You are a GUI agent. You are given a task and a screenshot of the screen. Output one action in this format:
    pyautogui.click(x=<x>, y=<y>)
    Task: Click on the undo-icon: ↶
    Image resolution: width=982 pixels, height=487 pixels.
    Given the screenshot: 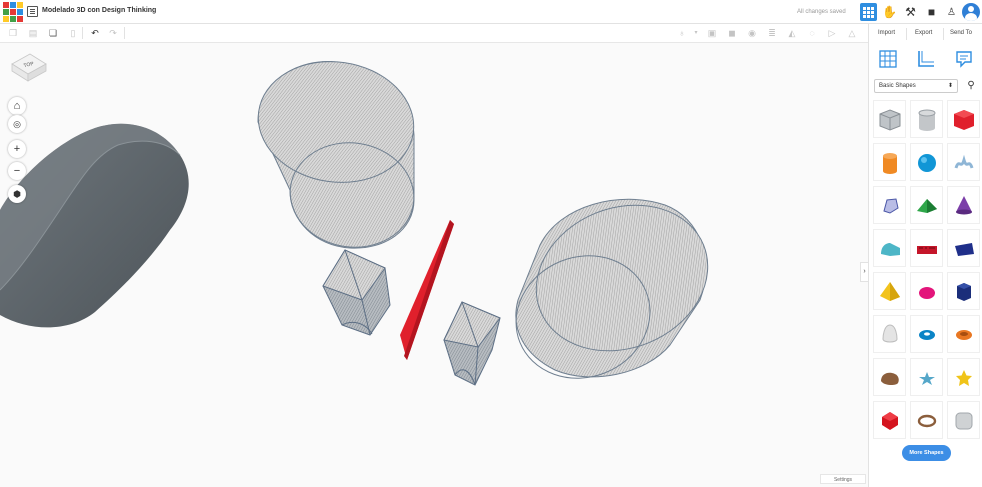 What is the action you would take?
    pyautogui.click(x=95, y=33)
    